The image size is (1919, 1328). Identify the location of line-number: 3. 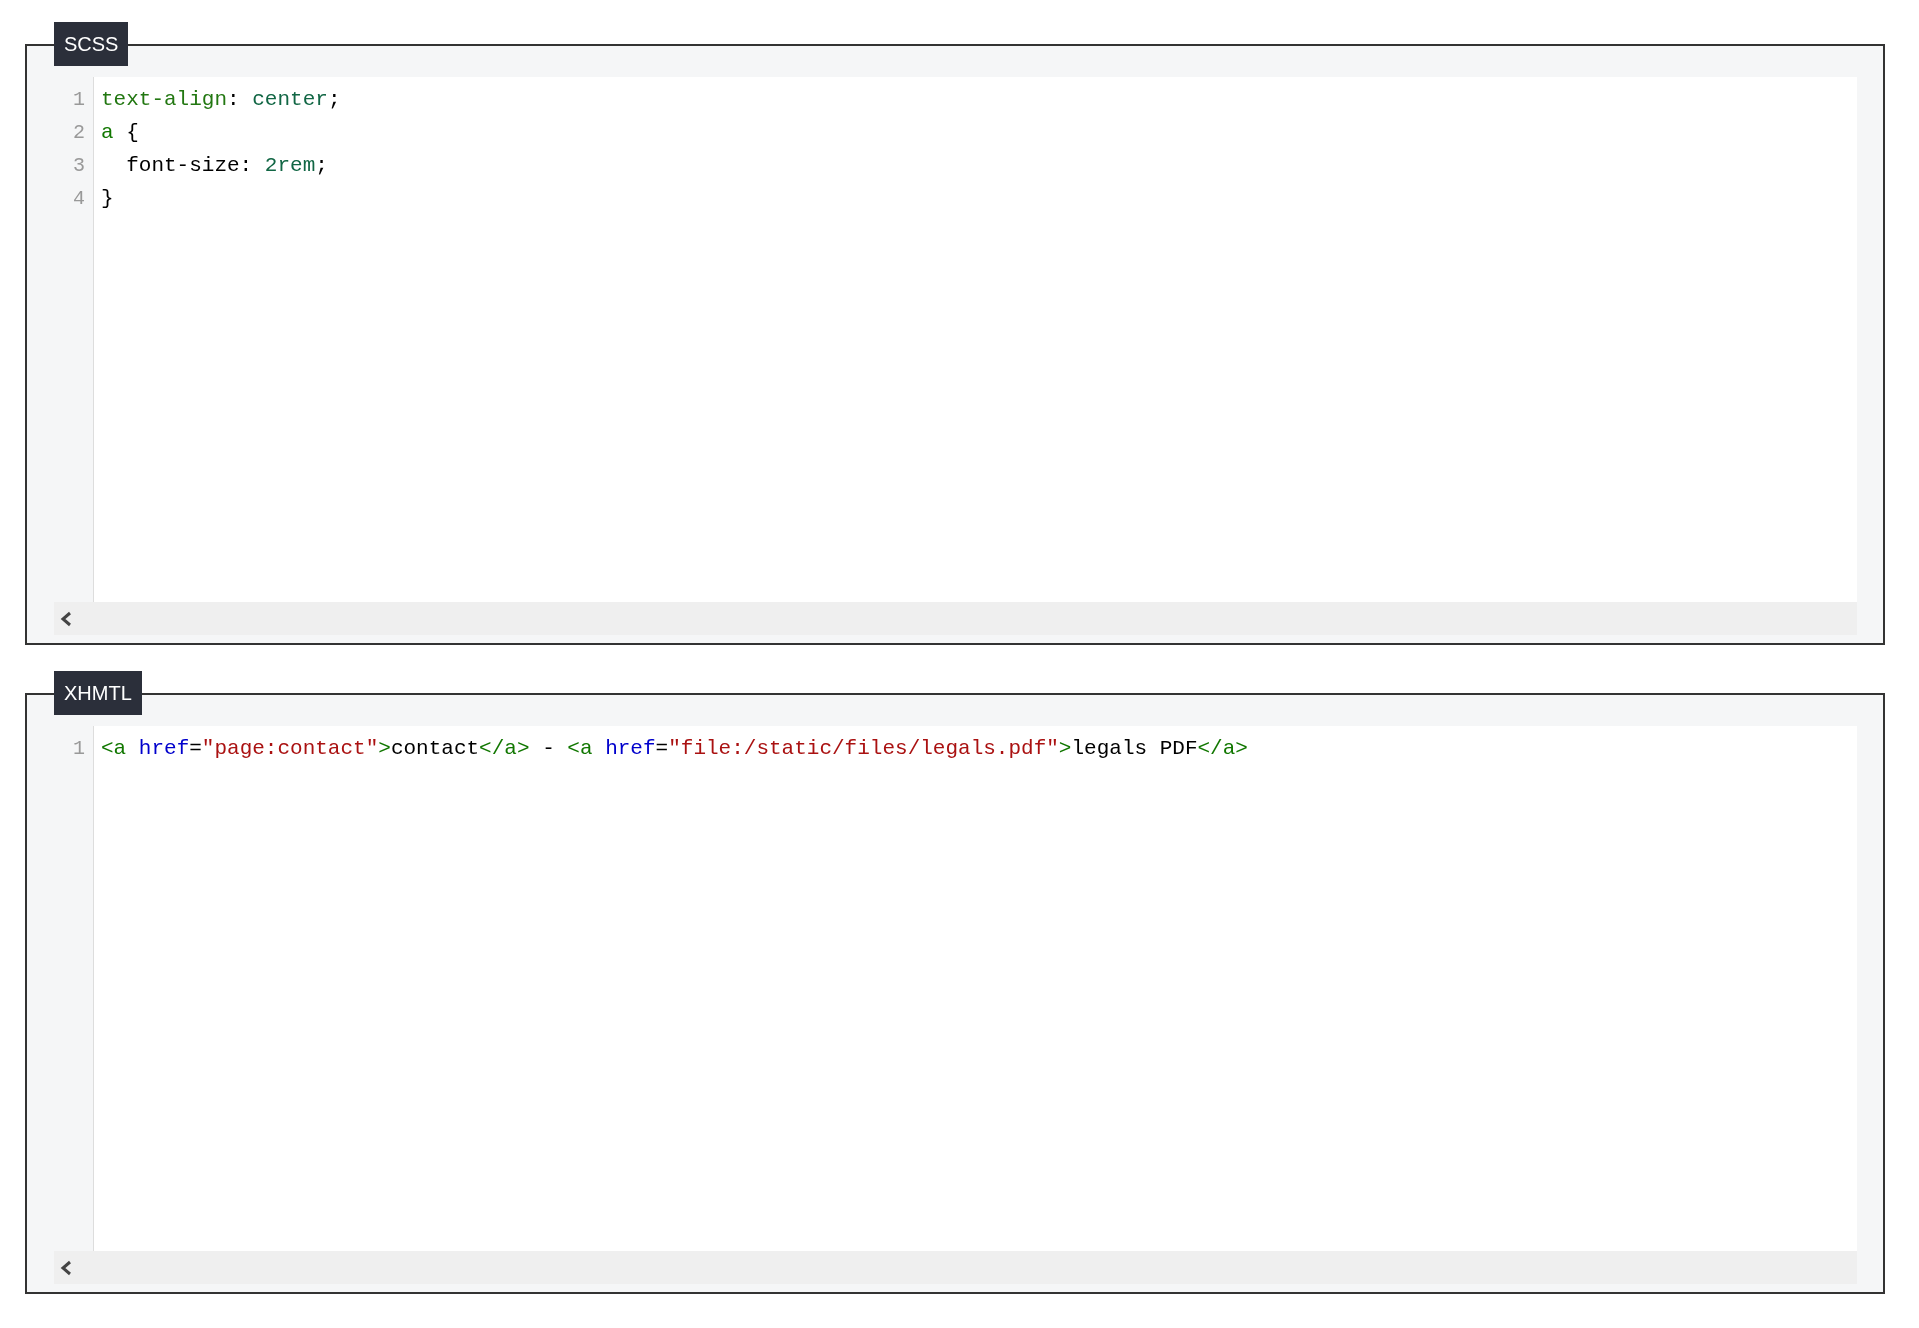
(79, 166).